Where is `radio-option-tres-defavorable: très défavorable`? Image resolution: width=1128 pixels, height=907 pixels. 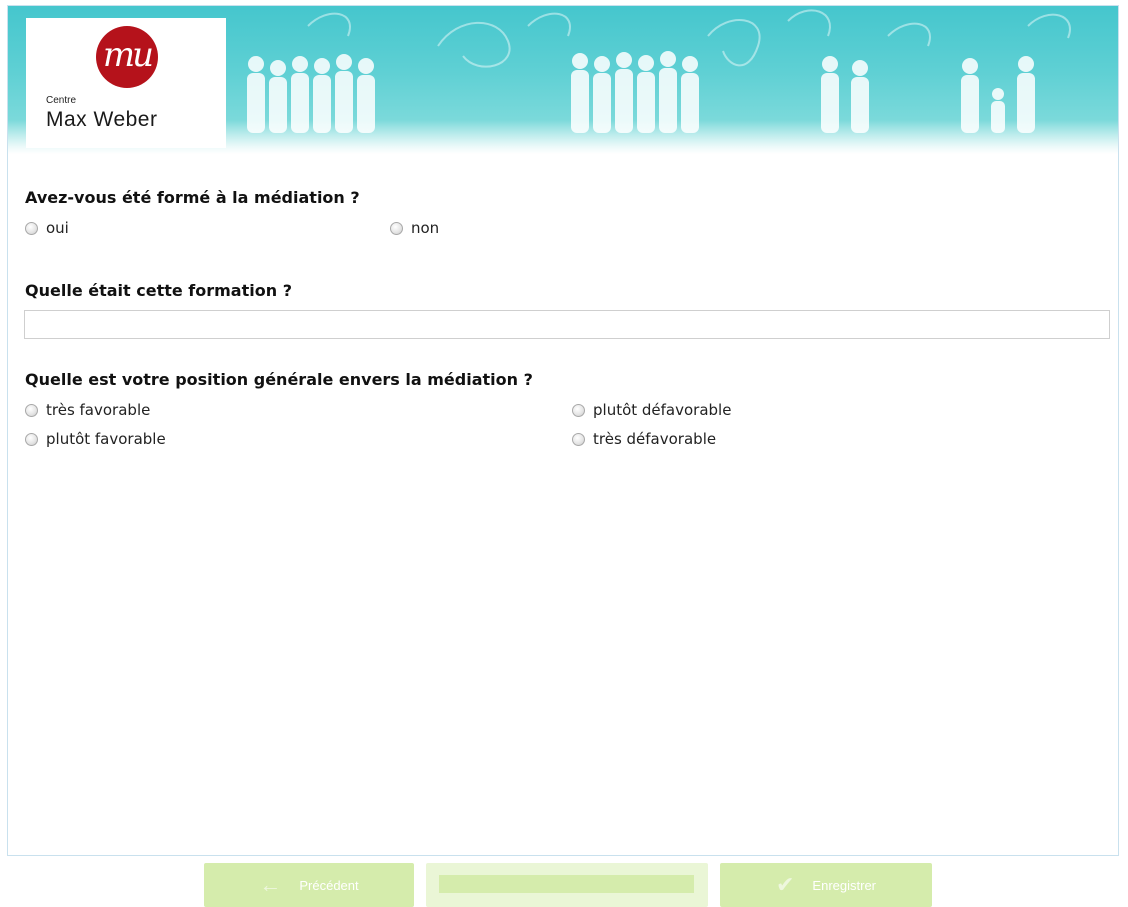 radio-option-tres-defavorable: très défavorable is located at coordinates (644, 439).